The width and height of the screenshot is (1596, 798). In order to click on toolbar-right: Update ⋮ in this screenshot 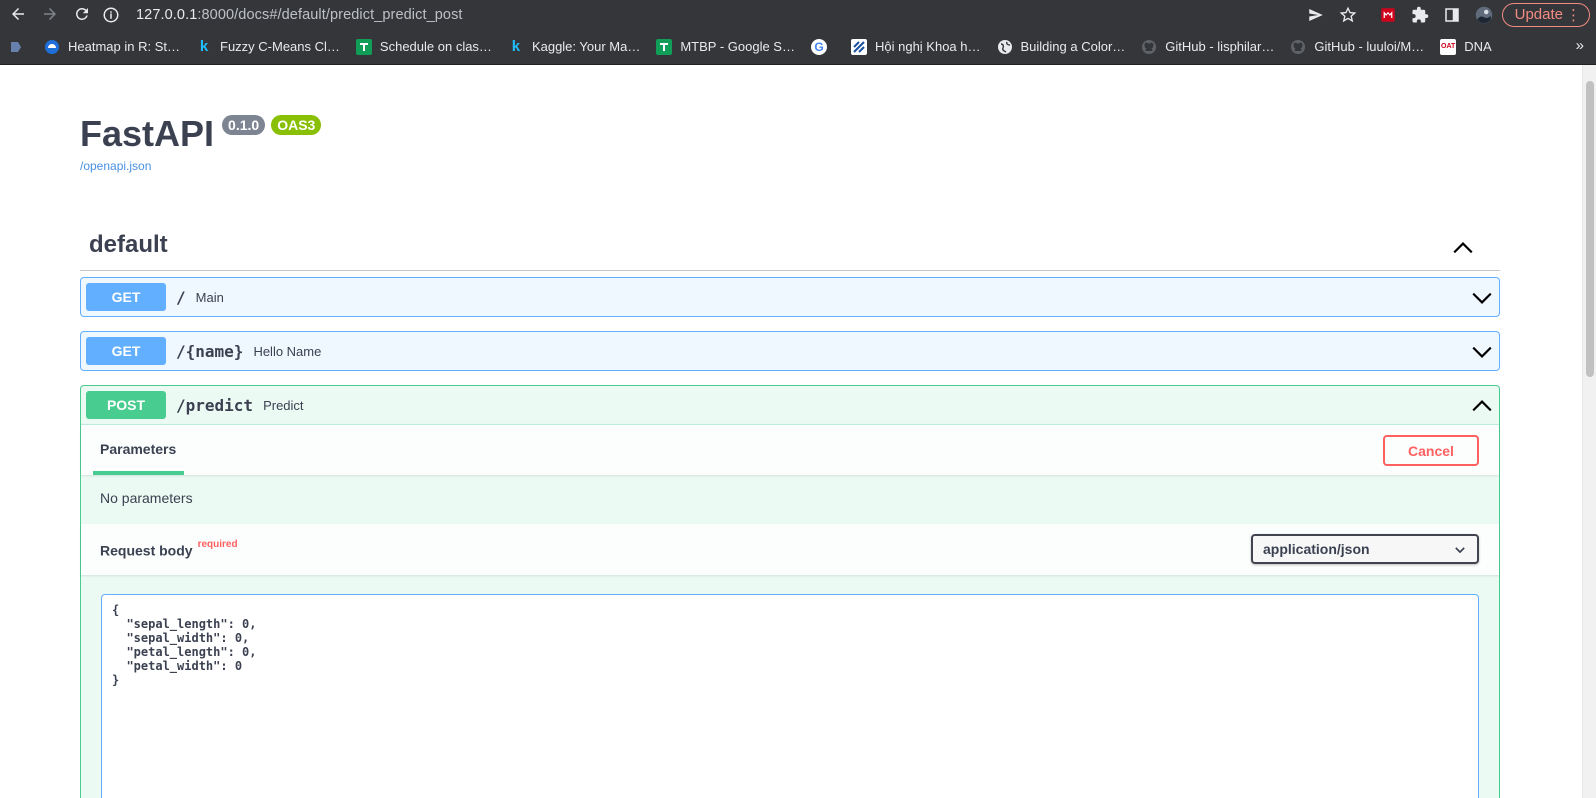, I will do `click(1449, 14)`.